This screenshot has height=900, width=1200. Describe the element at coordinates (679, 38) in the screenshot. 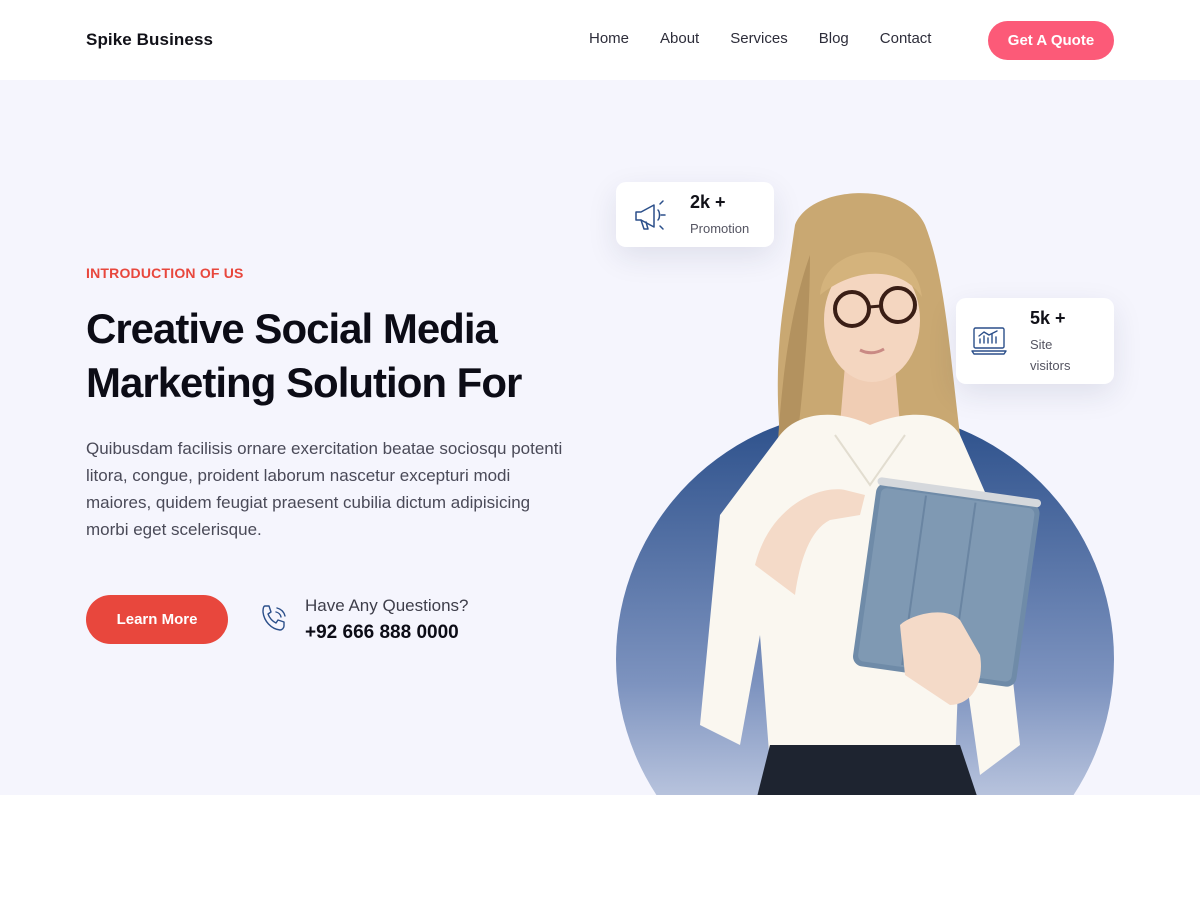

I see `nav-about: About` at that location.